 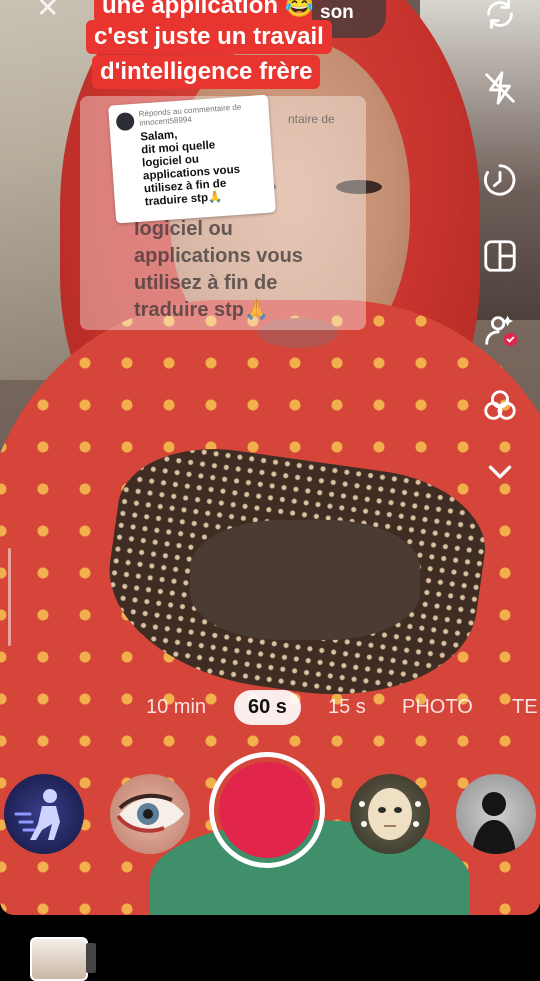 I want to click on tab-60-s: 60 s, so click(x=267, y=707).